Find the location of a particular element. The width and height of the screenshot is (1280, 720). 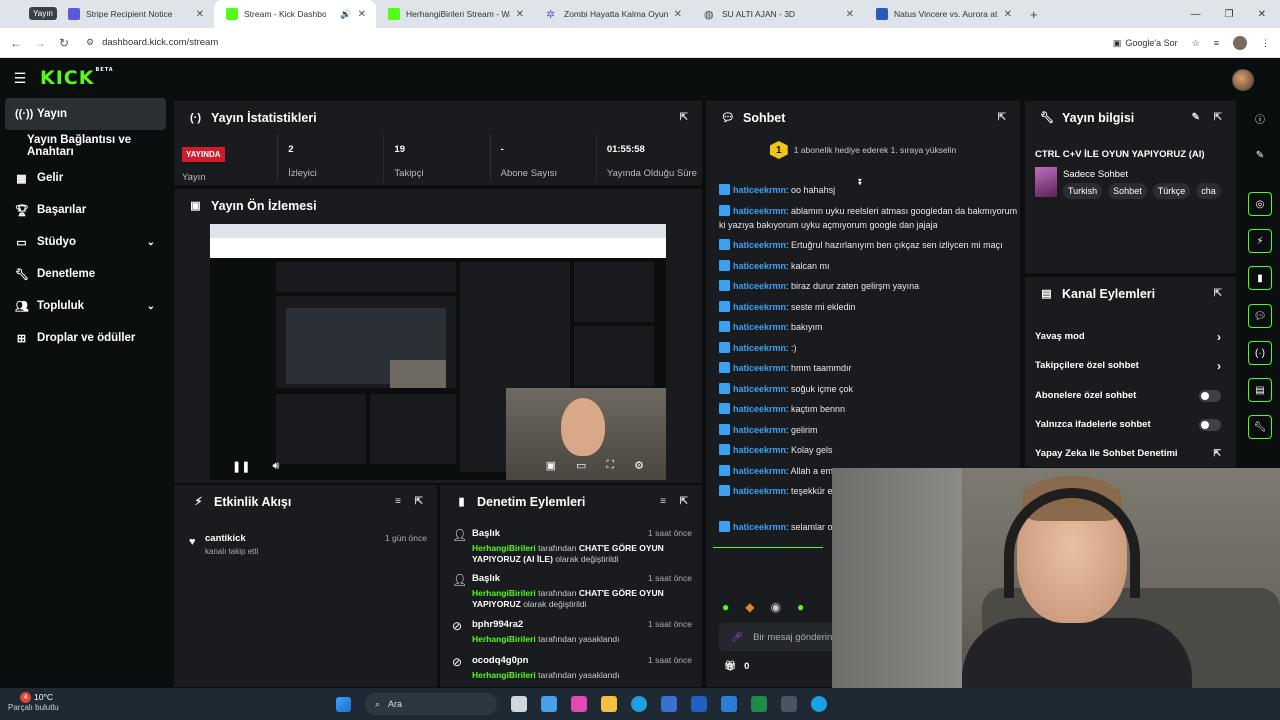

channel-action-subs-only: Abonelere özel sohbet is located at coordinates (1128, 395).